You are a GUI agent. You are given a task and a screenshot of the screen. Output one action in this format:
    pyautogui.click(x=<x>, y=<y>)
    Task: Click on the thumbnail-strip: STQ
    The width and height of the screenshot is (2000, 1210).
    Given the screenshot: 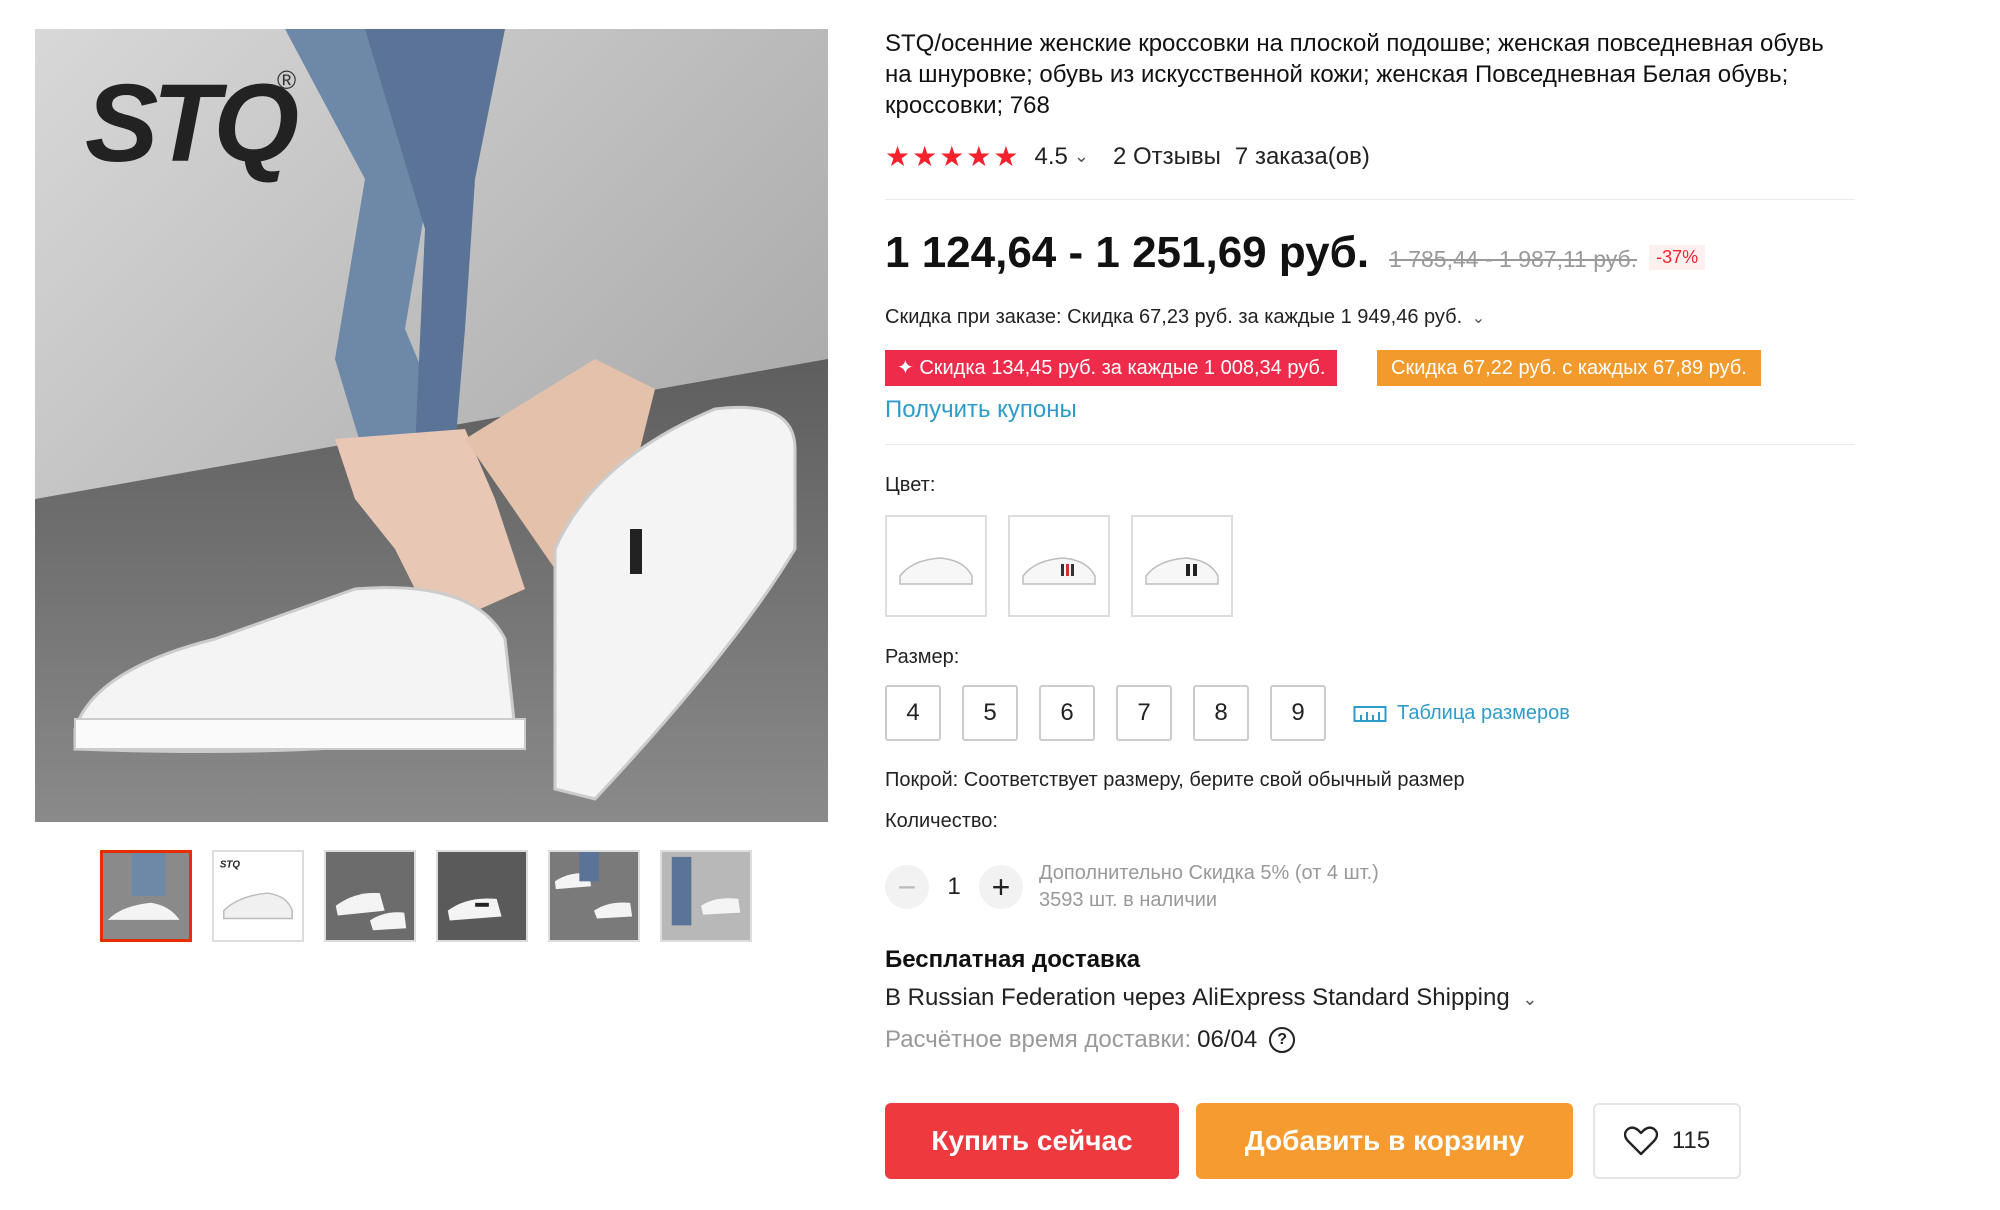 What is the action you would take?
    pyautogui.click(x=426, y=896)
    